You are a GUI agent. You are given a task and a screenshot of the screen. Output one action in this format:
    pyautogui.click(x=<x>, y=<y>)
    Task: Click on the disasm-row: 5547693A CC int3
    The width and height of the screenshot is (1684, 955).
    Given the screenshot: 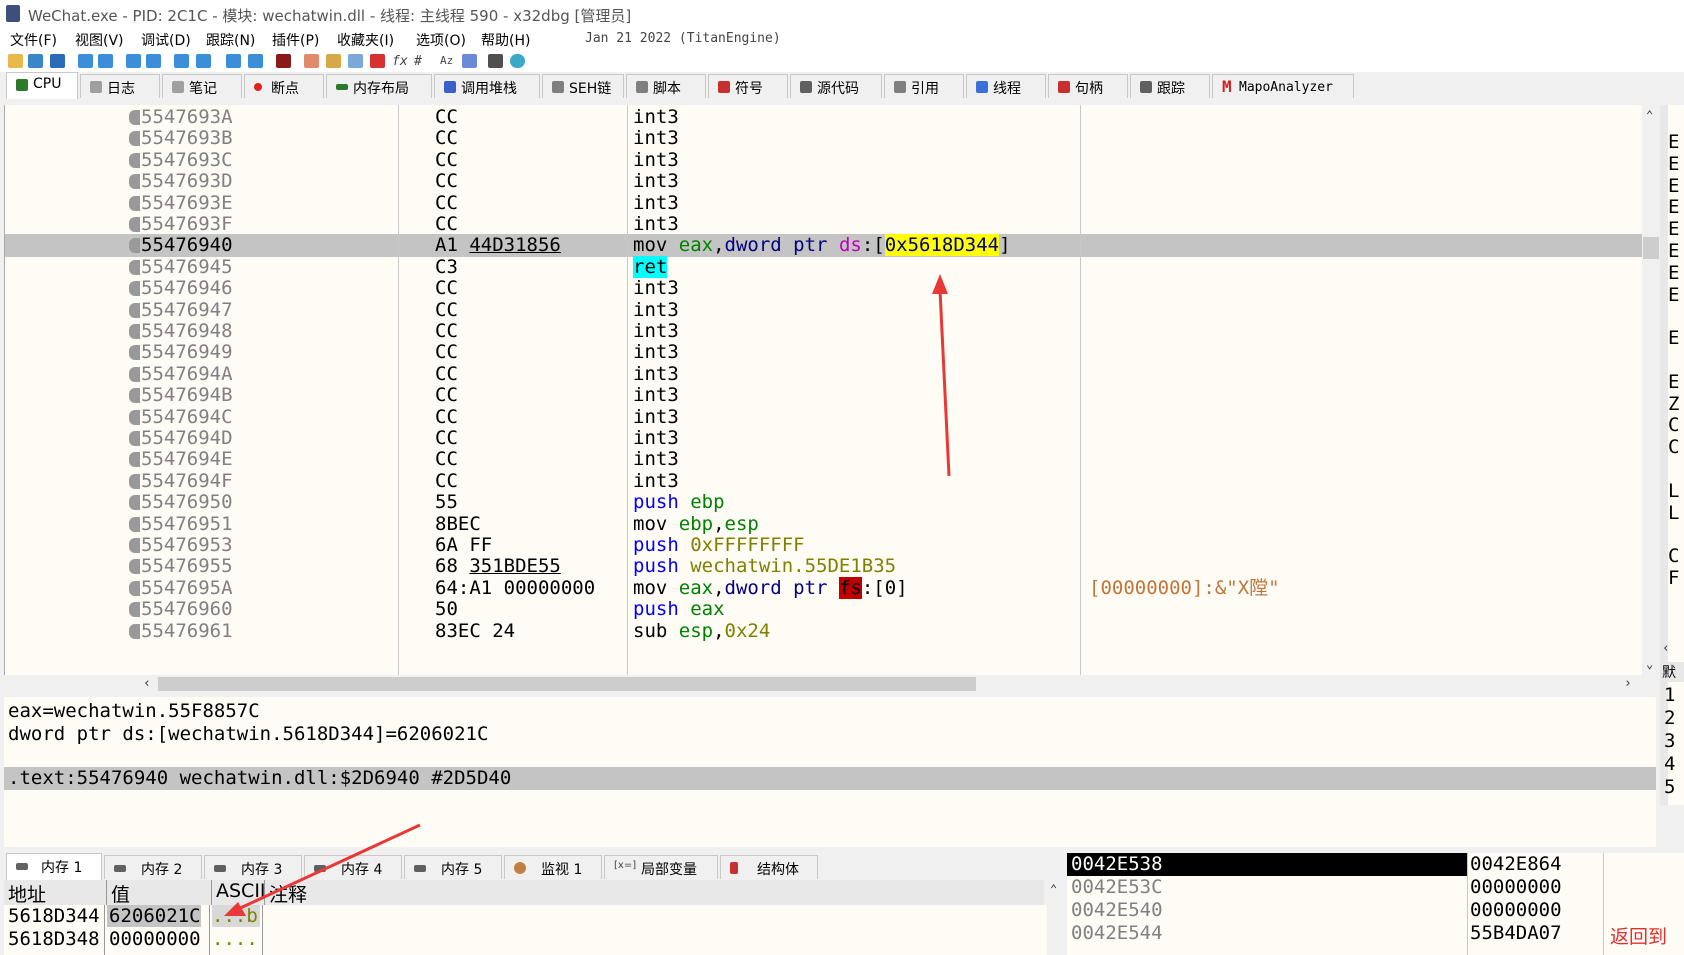 What is the action you would take?
    pyautogui.click(x=824, y=117)
    